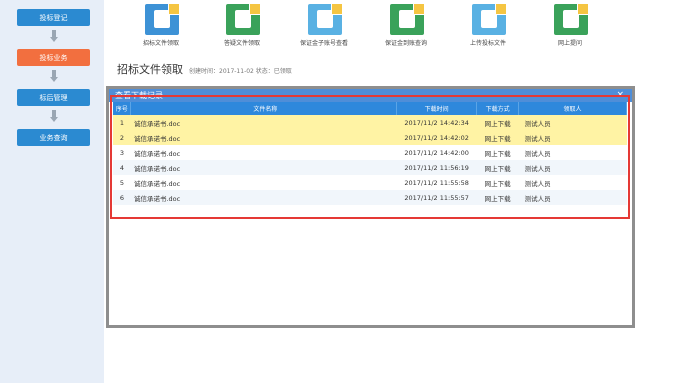 Image resolution: width=678 pixels, height=383 pixels. I want to click on tool-deposit-subaccount: 保证金子账号查看, so click(324, 26).